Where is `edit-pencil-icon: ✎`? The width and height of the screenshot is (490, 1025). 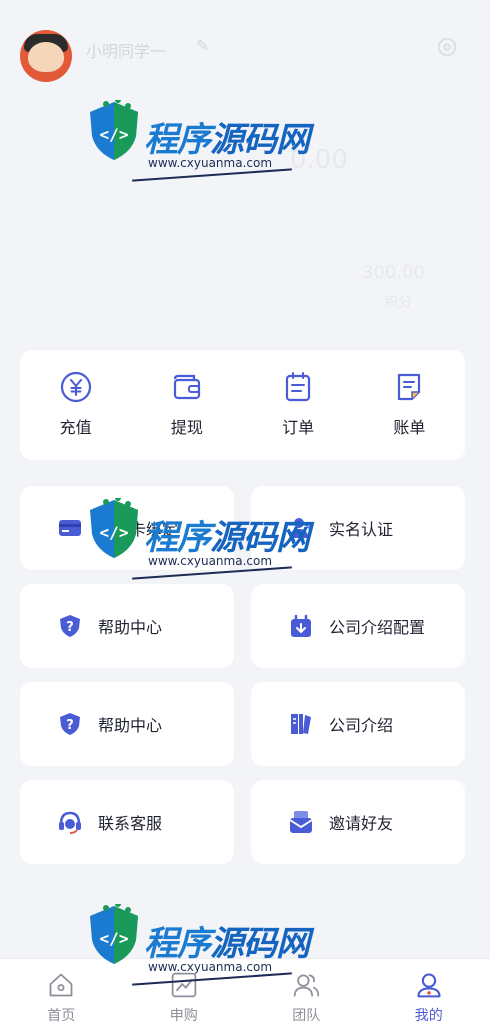 edit-pencil-icon: ✎ is located at coordinates (202, 45).